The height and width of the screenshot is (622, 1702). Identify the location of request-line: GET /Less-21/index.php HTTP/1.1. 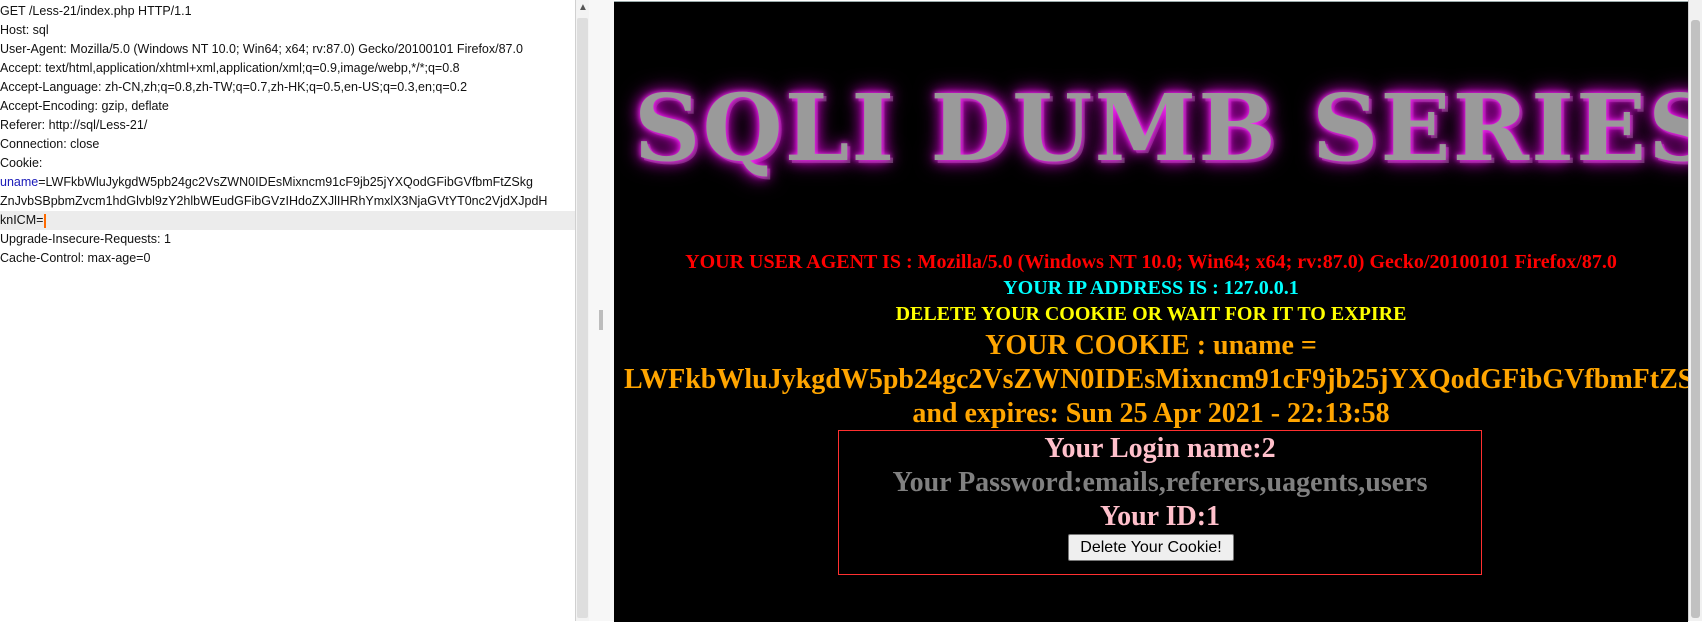
(287, 11).